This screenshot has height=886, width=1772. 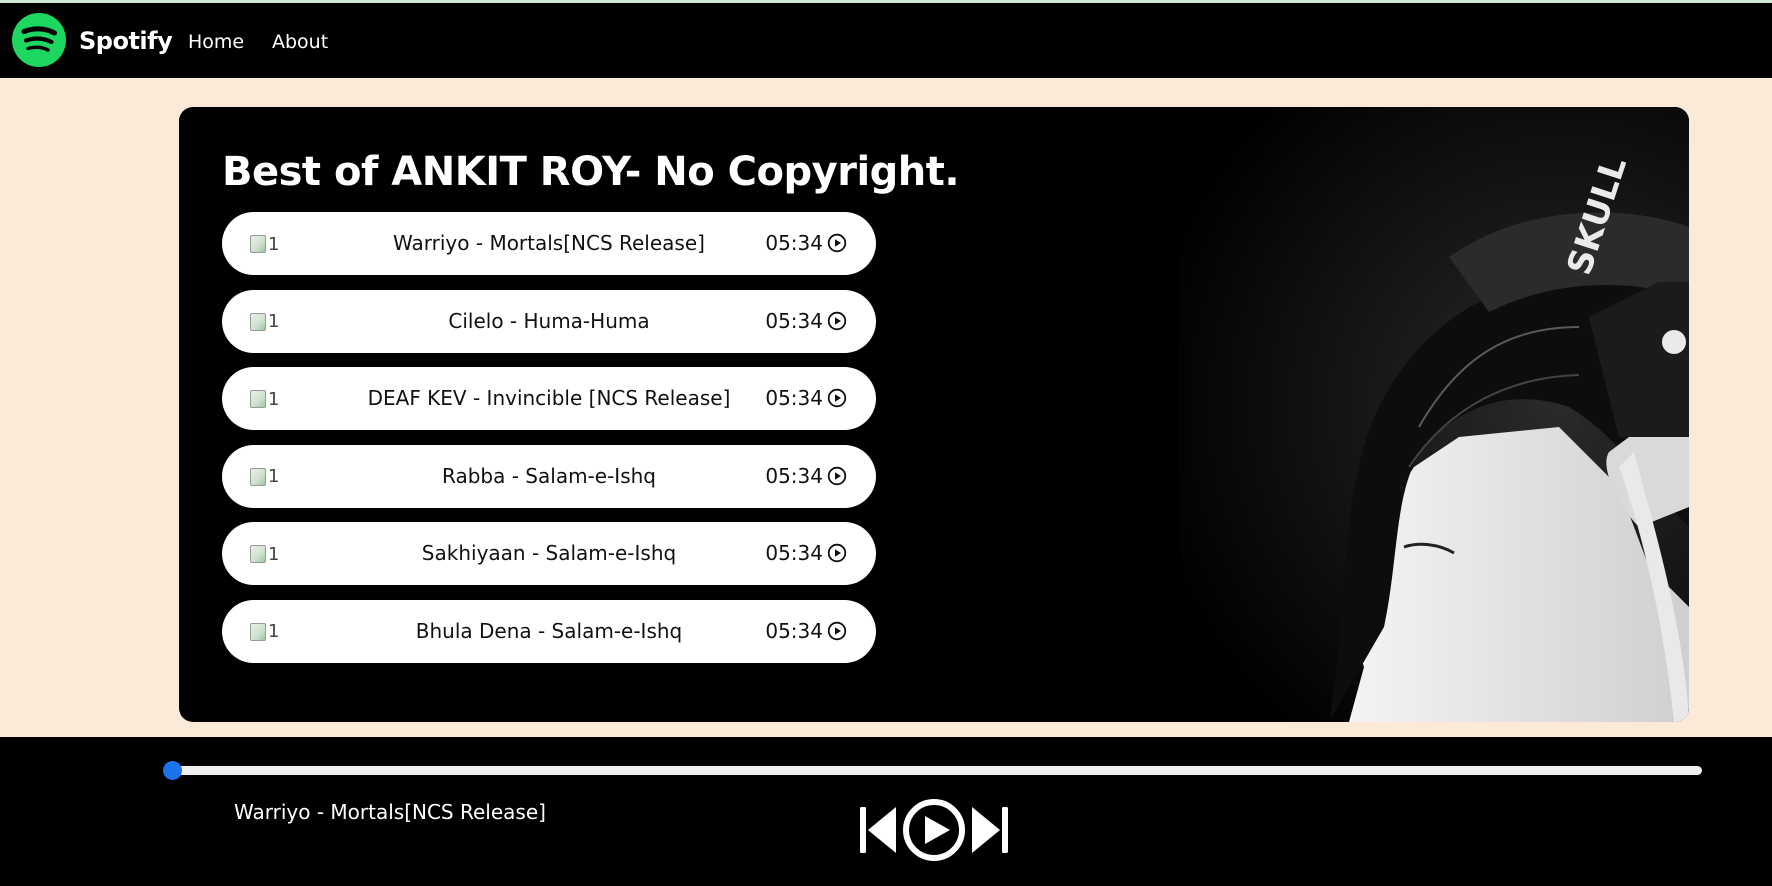 What do you see at coordinates (216, 42) in the screenshot?
I see `nav-link-home: Home` at bounding box center [216, 42].